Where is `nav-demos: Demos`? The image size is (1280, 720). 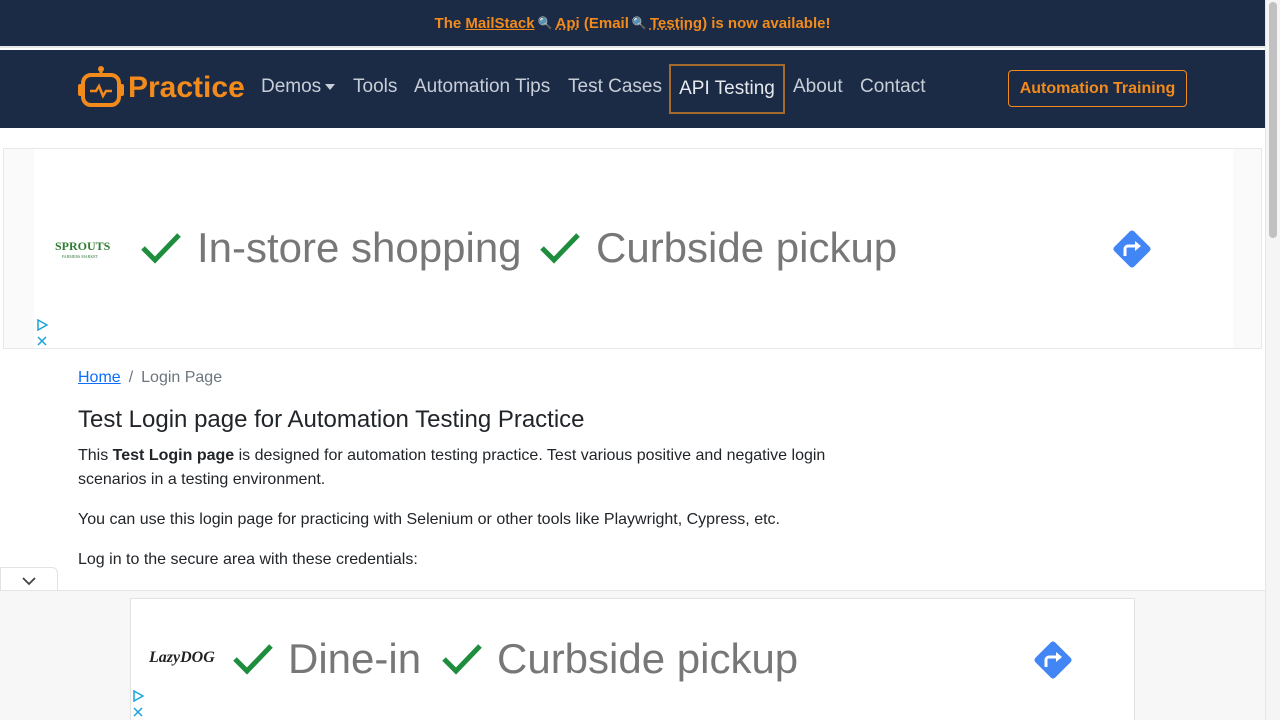 nav-demos: Demos is located at coordinates (298, 87).